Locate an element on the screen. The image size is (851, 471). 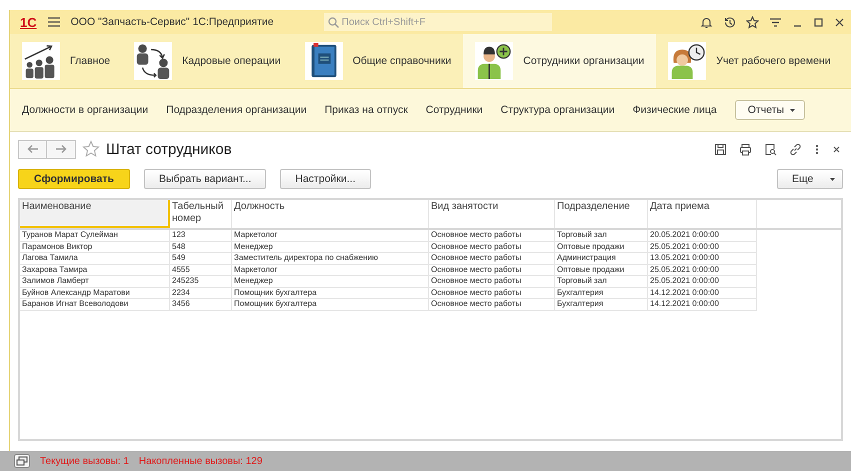
window-title: ООО "Запчасть-Сервис" 1С:Предприятие is located at coordinates (172, 22).